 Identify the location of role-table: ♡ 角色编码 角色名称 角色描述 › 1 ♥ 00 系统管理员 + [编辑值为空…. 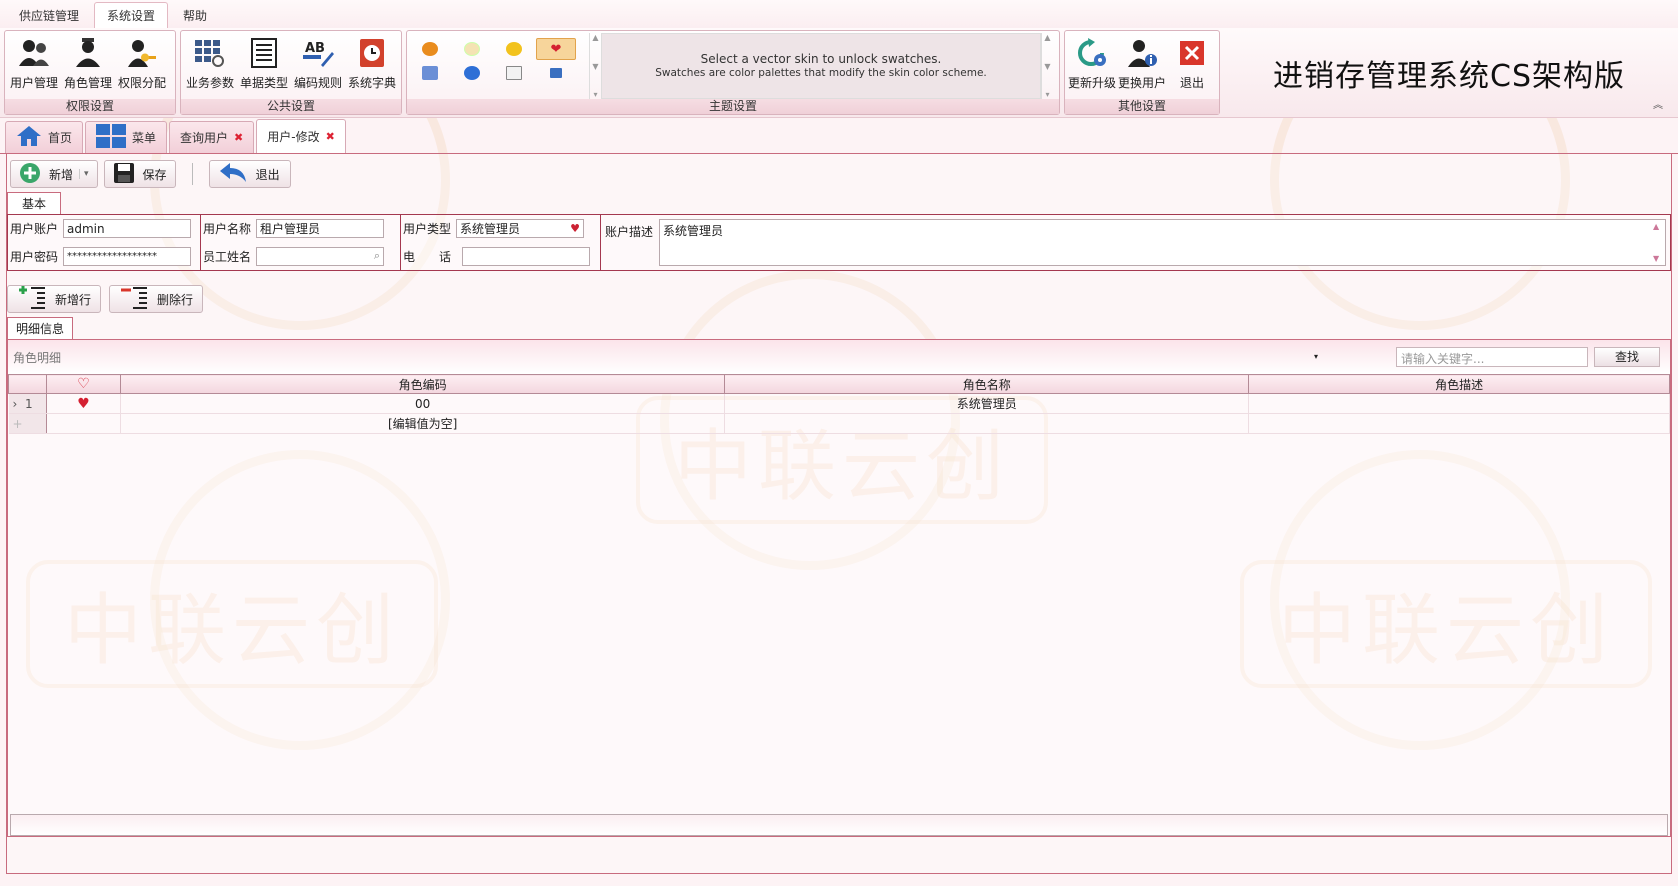
(839, 404).